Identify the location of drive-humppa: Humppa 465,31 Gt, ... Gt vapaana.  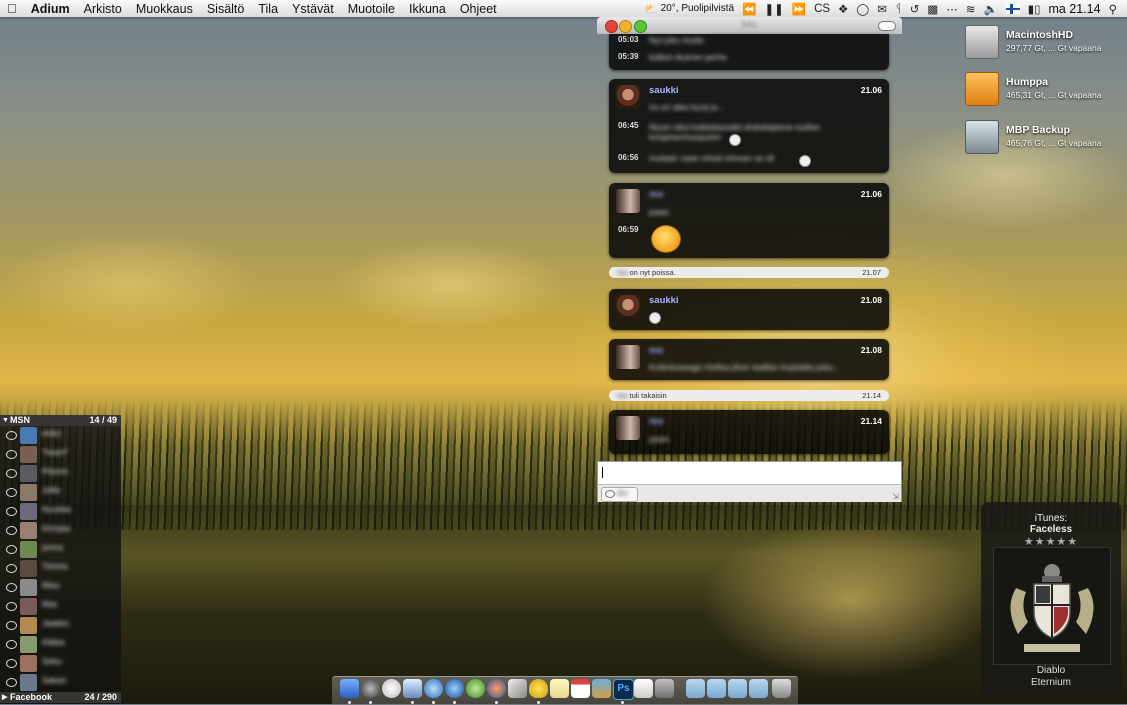
(1045, 92).